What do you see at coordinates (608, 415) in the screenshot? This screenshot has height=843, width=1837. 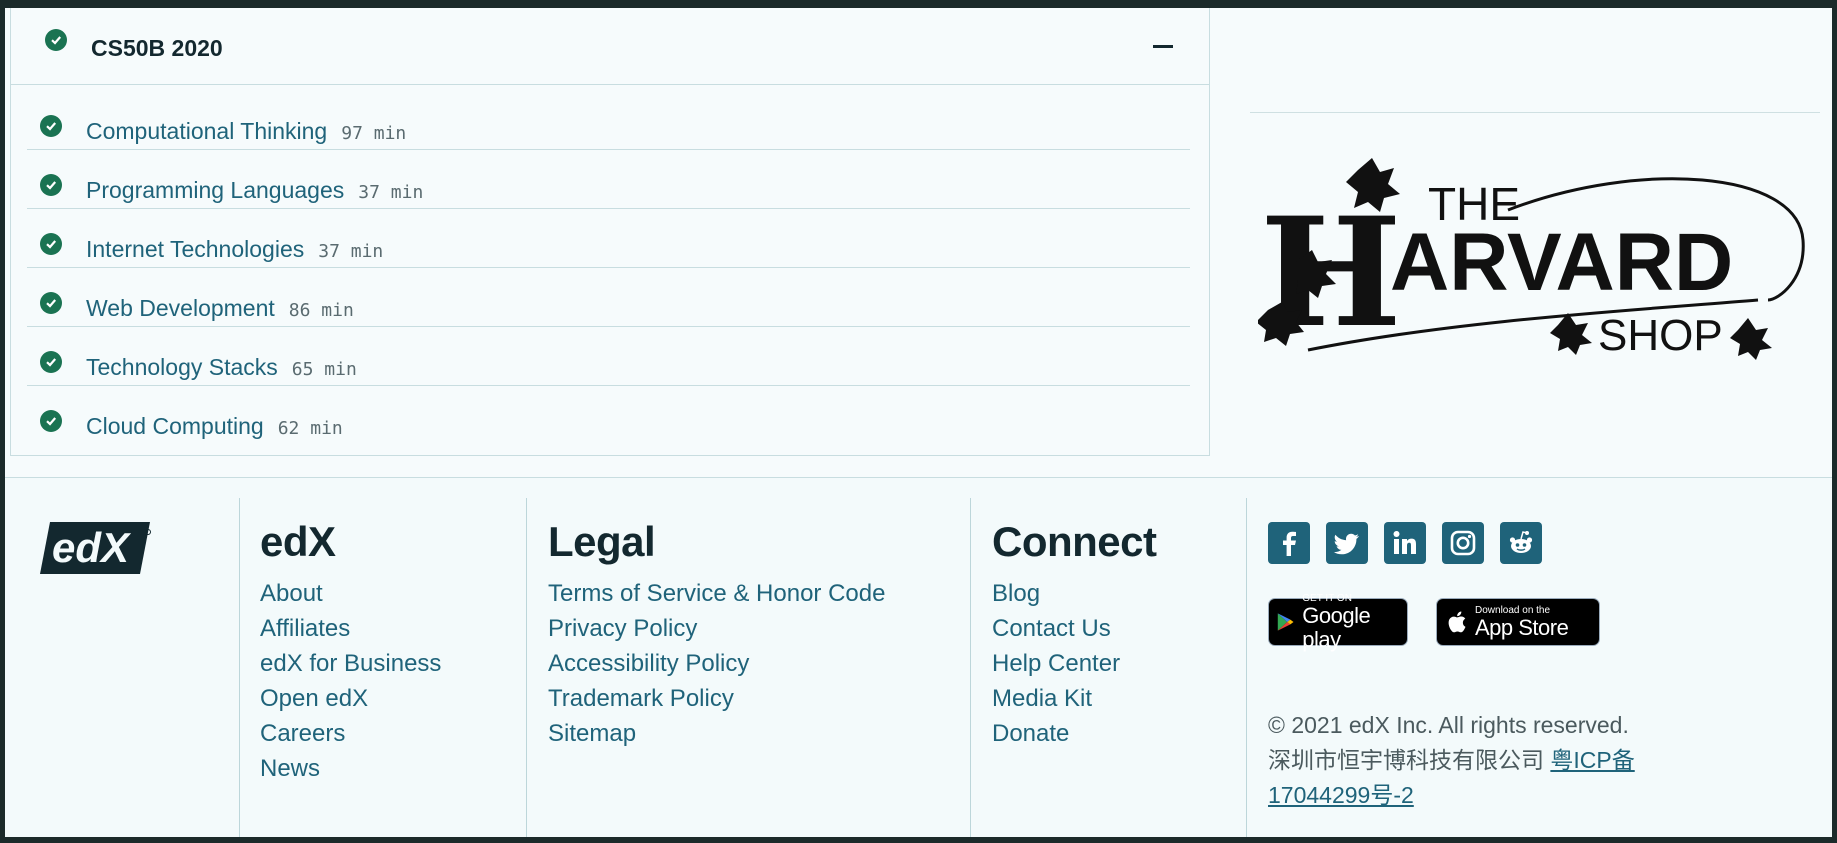 I see `lesson-item: Cloud Computing 62 min` at bounding box center [608, 415].